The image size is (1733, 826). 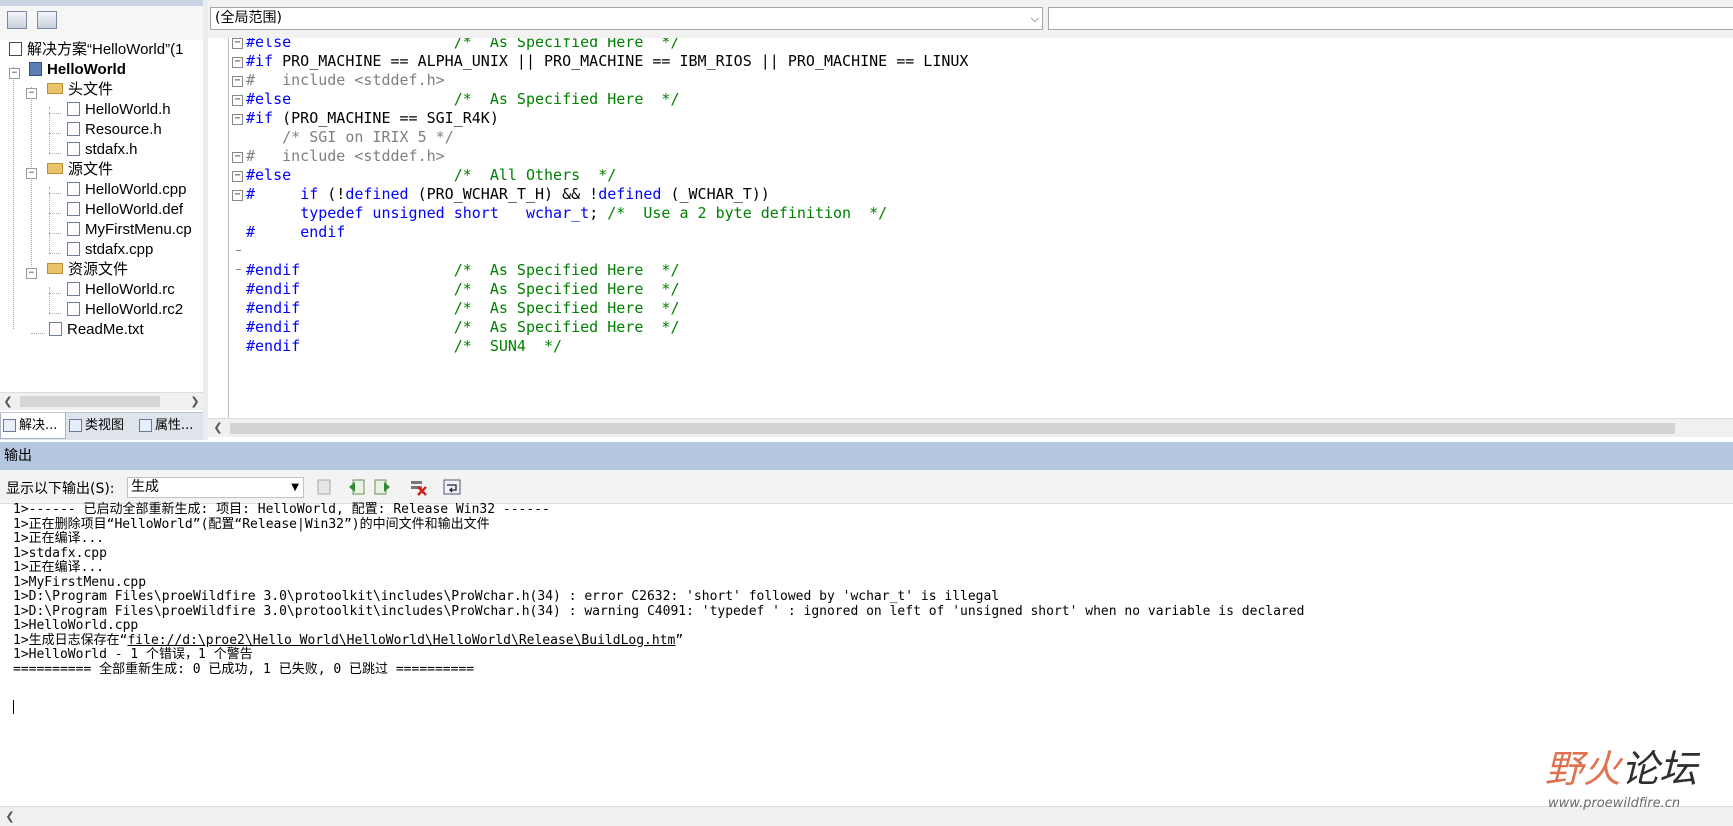 What do you see at coordinates (35, 69) in the screenshot?
I see `project-icon` at bounding box center [35, 69].